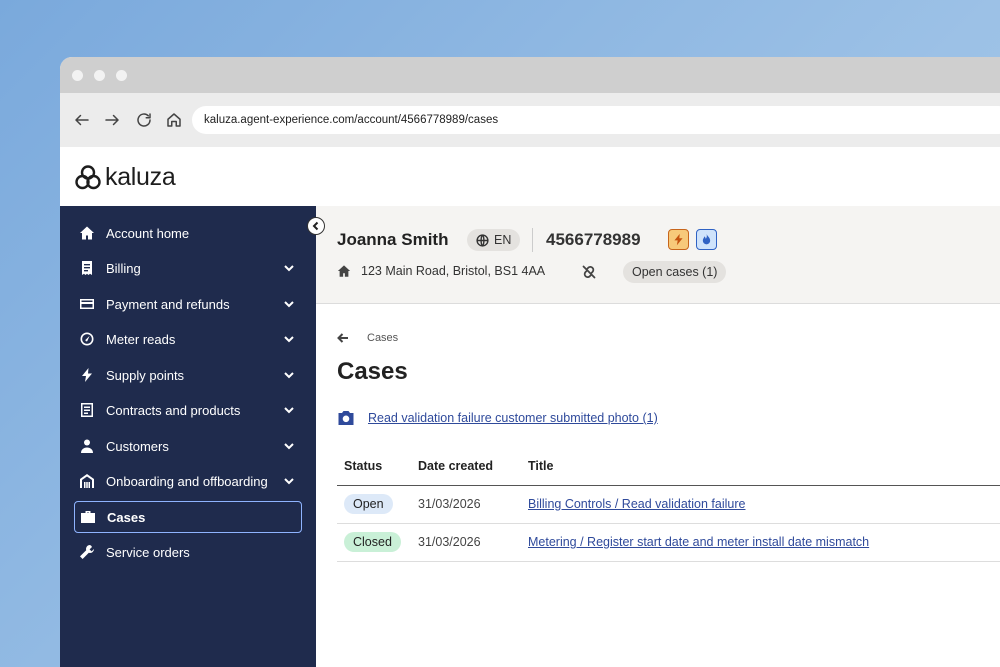  Describe the element at coordinates (87, 304) in the screenshot. I see `credit-card-icon` at that location.